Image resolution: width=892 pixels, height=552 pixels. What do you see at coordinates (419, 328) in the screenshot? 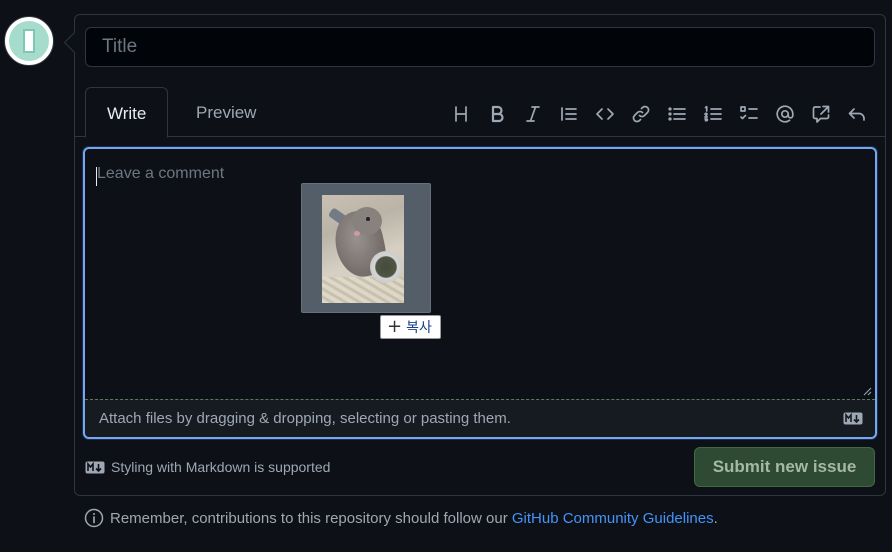
I see `copy-label: 복사` at bounding box center [419, 328].